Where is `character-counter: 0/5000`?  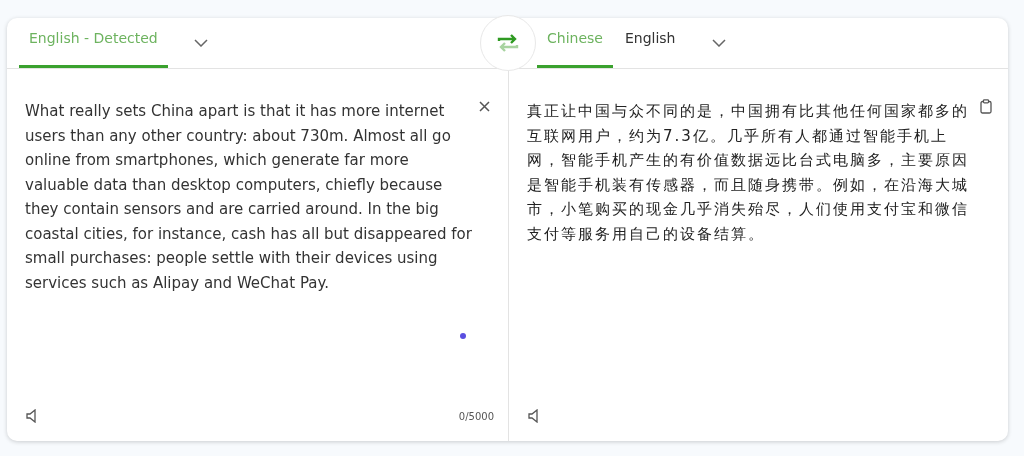
character-counter: 0/5000 is located at coordinates (476, 416).